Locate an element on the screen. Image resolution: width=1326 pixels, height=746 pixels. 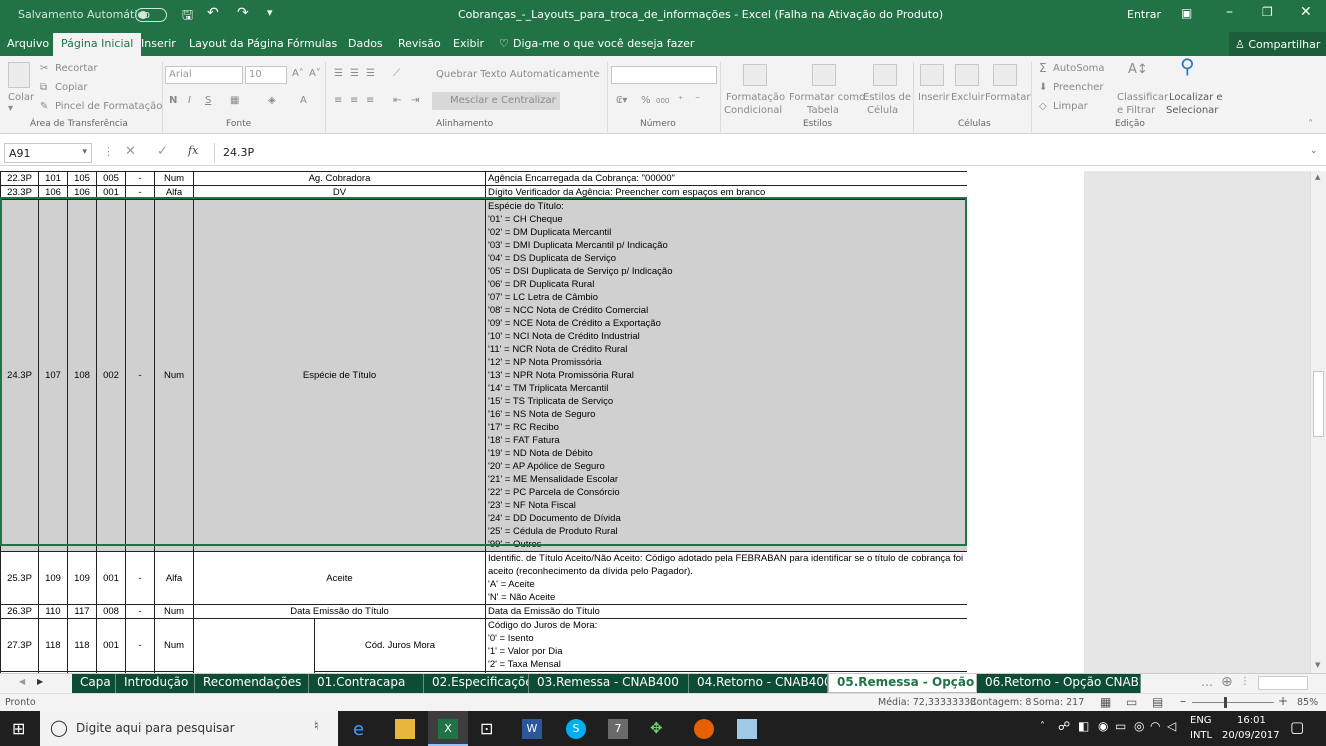
sign-in-link: Entrar is located at coordinates (1144, 14).